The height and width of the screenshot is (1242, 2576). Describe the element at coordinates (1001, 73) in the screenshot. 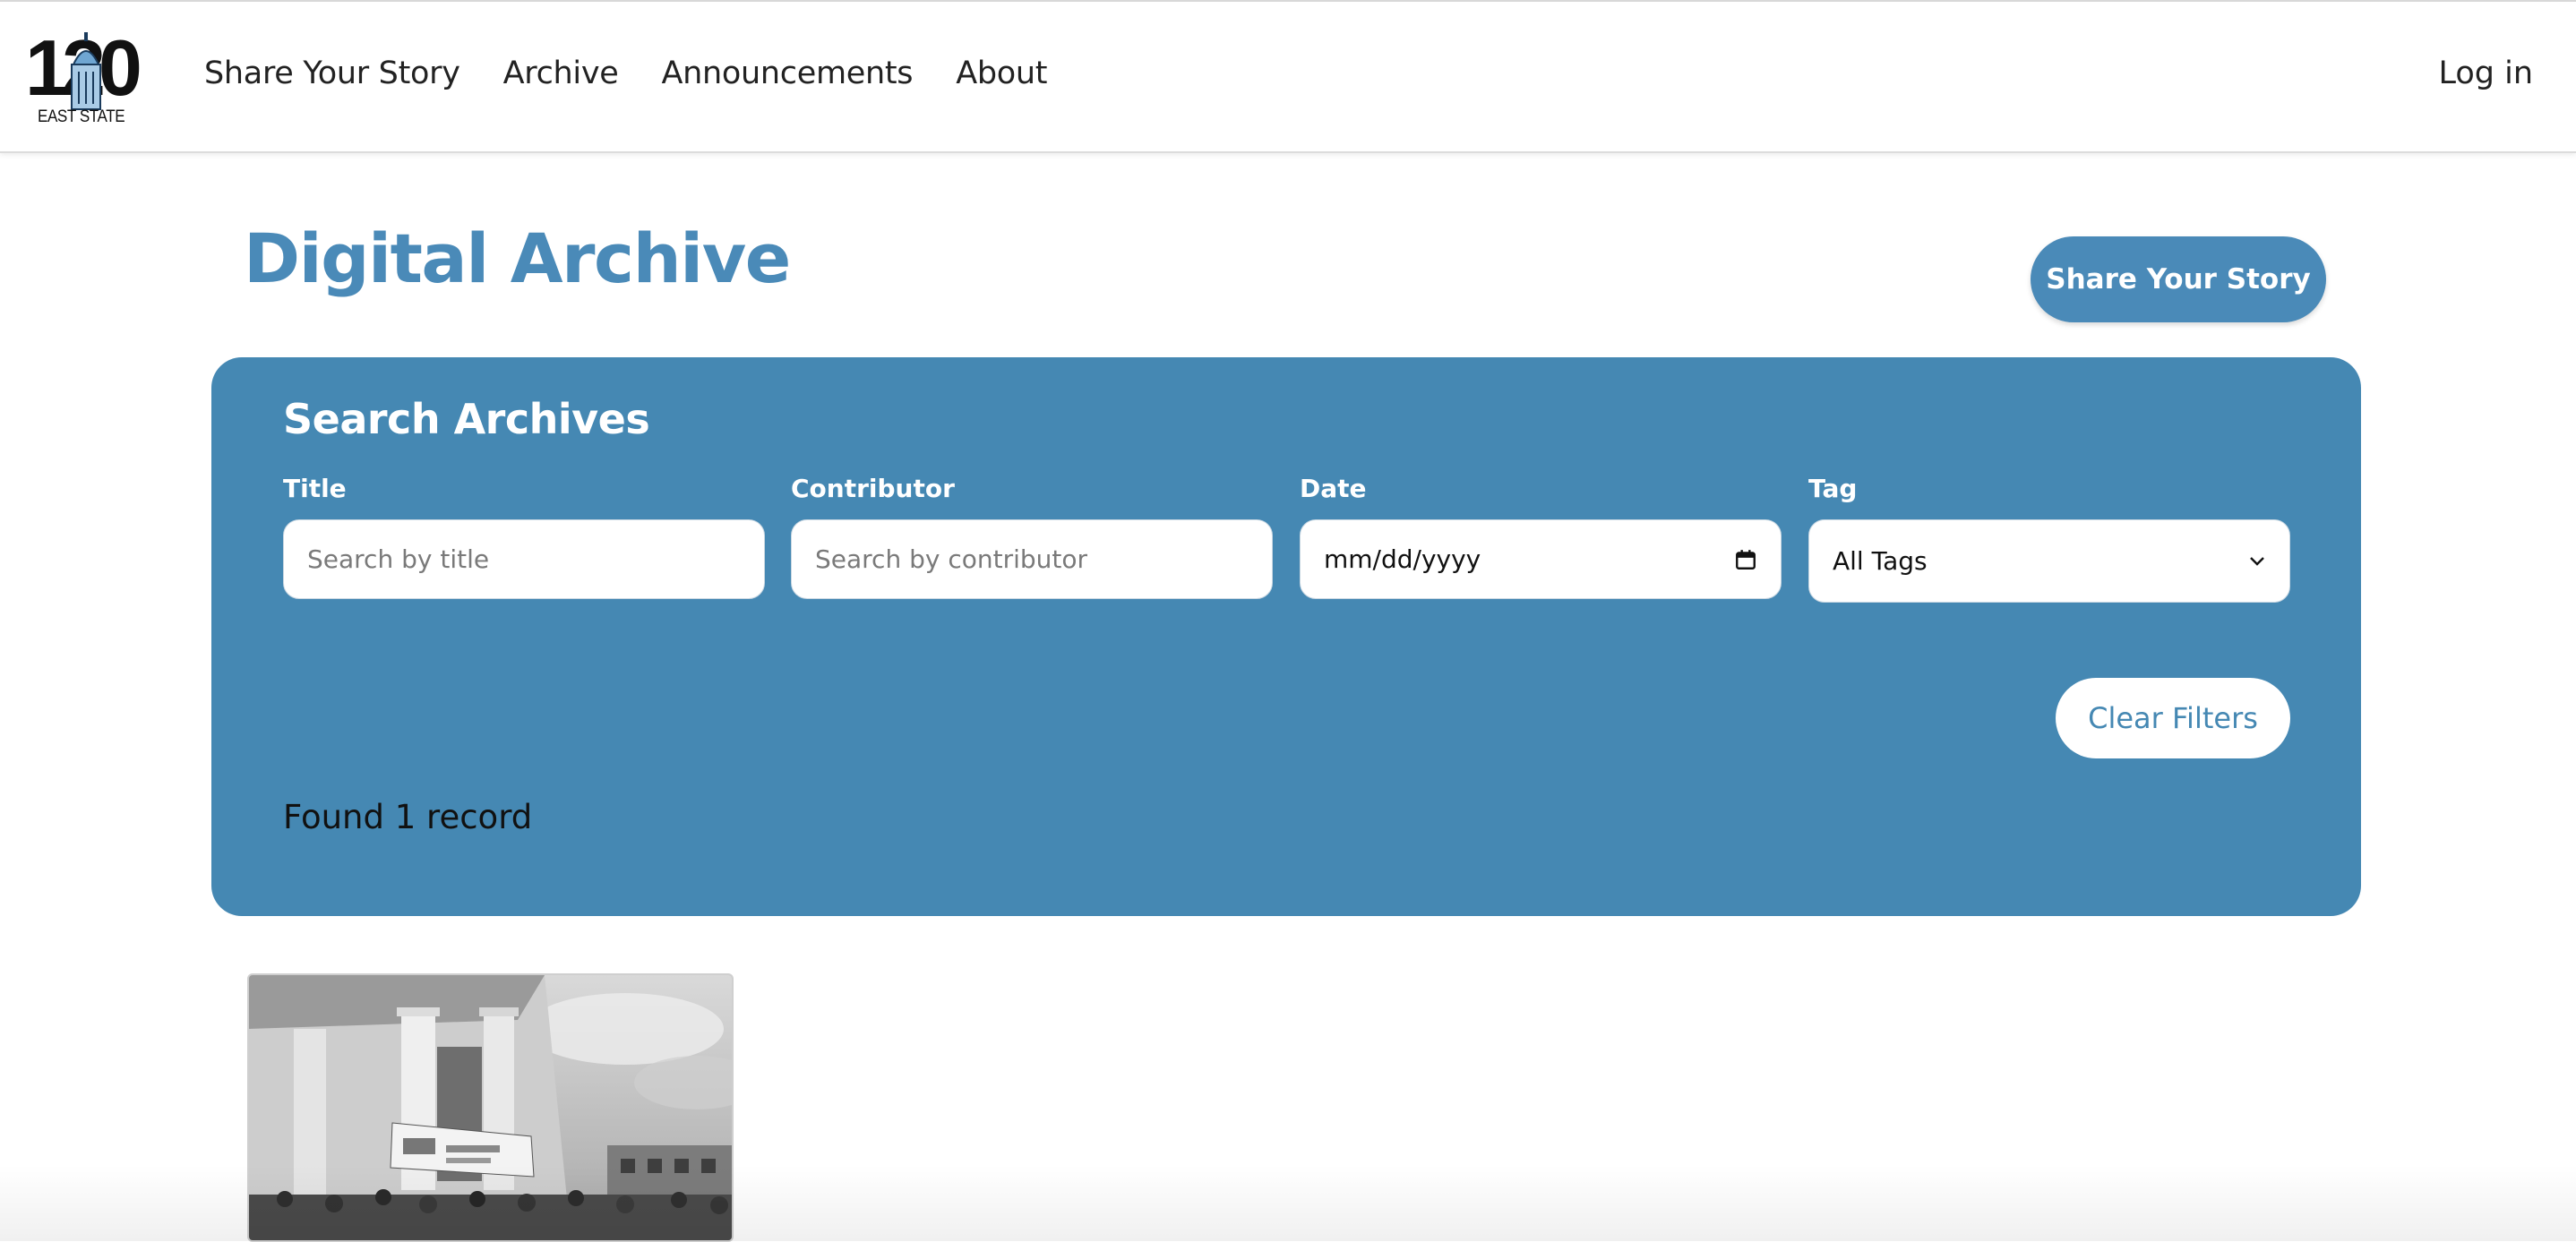

I see `nav-about: About` at that location.